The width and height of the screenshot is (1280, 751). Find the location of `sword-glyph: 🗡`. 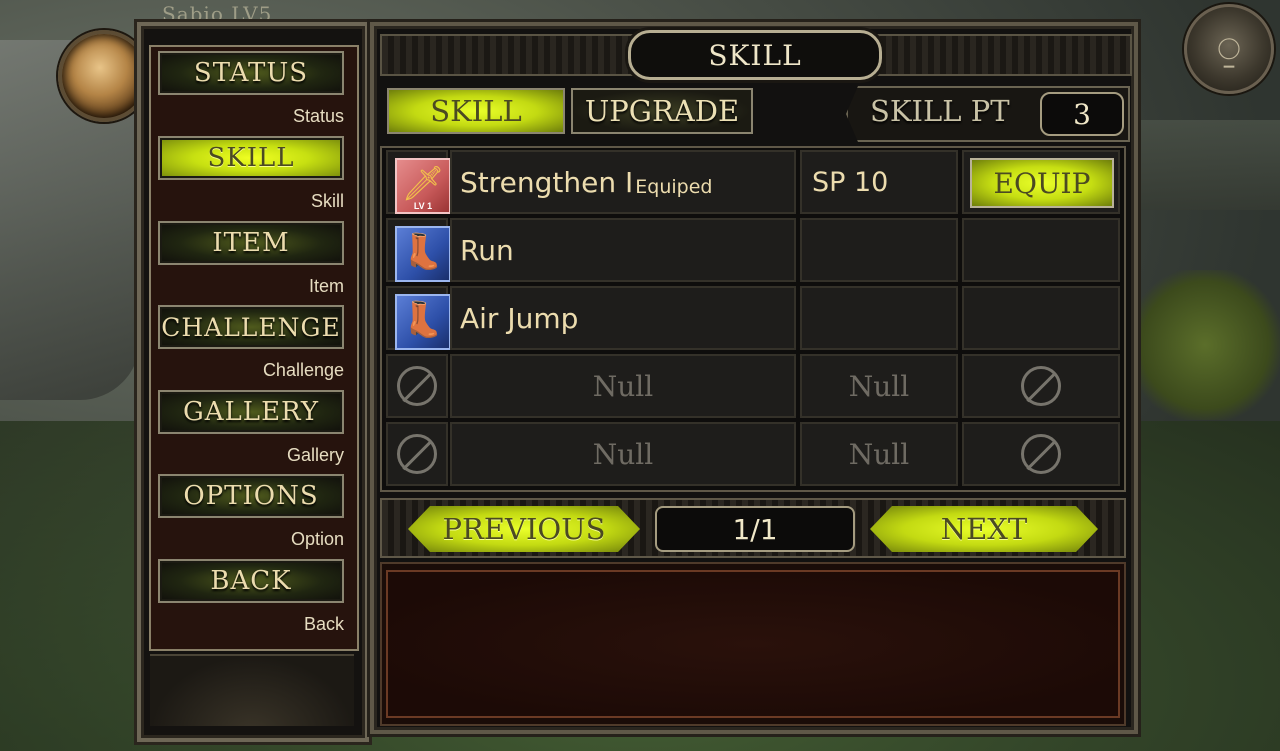

sword-glyph: 🗡 is located at coordinates (423, 184).